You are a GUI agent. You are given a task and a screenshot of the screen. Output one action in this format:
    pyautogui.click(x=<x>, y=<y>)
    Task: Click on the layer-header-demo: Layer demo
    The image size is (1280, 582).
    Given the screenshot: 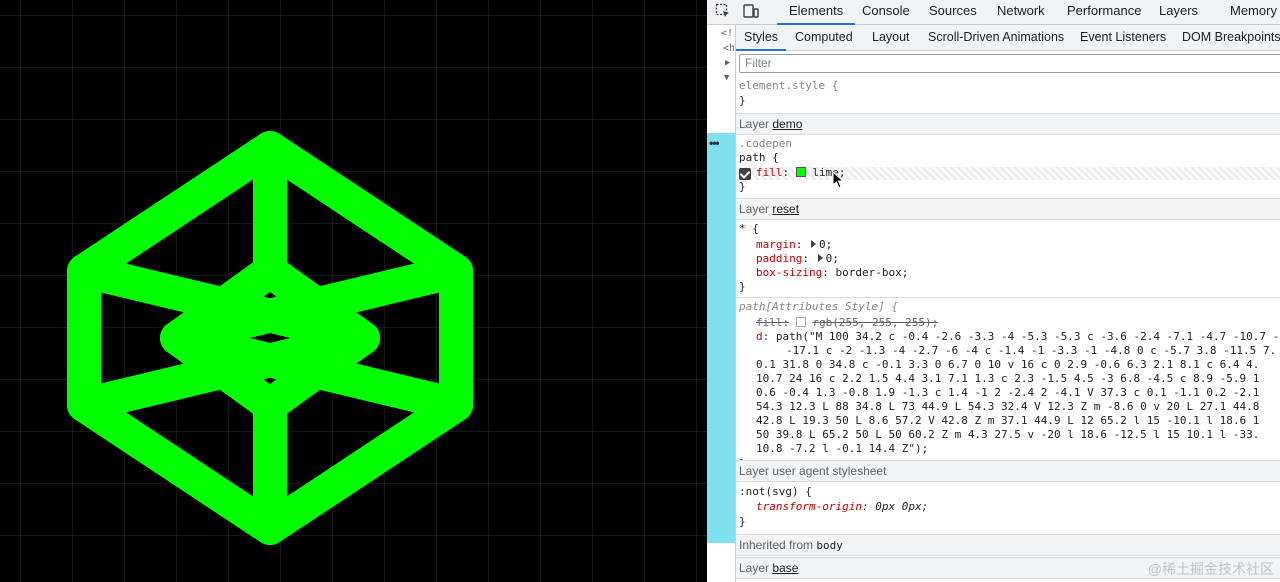 What is the action you would take?
    pyautogui.click(x=1008, y=124)
    